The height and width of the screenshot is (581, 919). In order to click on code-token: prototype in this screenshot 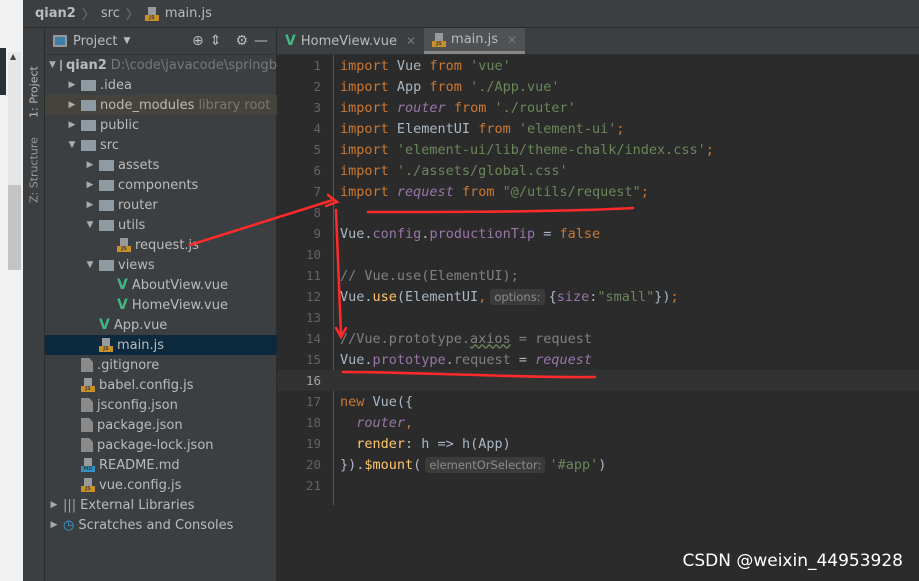, I will do `click(409, 359)`.